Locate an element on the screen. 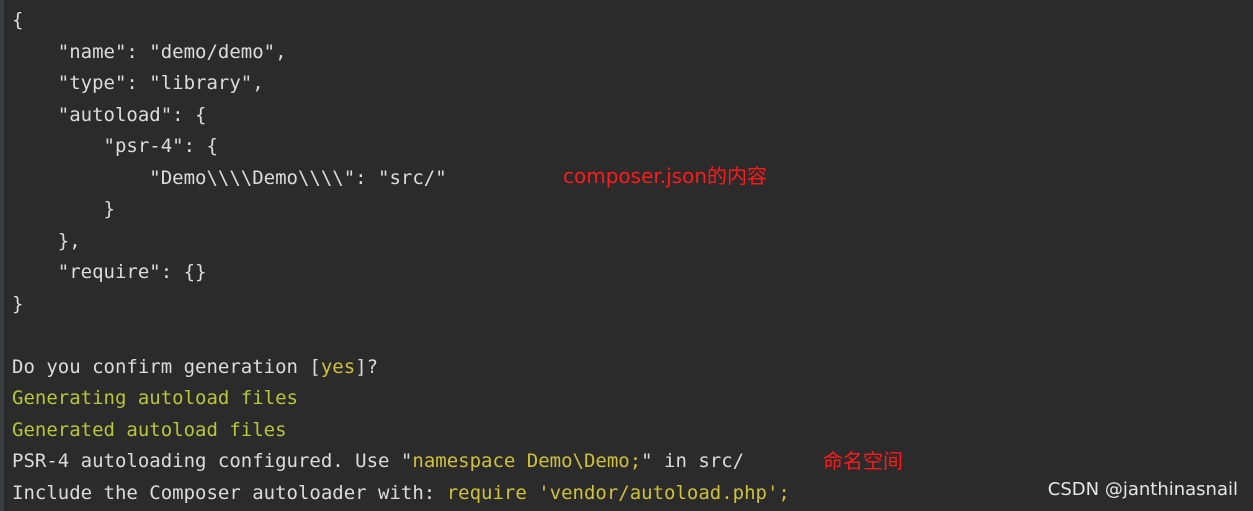 This screenshot has height=511, width=1253. namespace-statement: namespace Demo\Demo; is located at coordinates (527, 461).